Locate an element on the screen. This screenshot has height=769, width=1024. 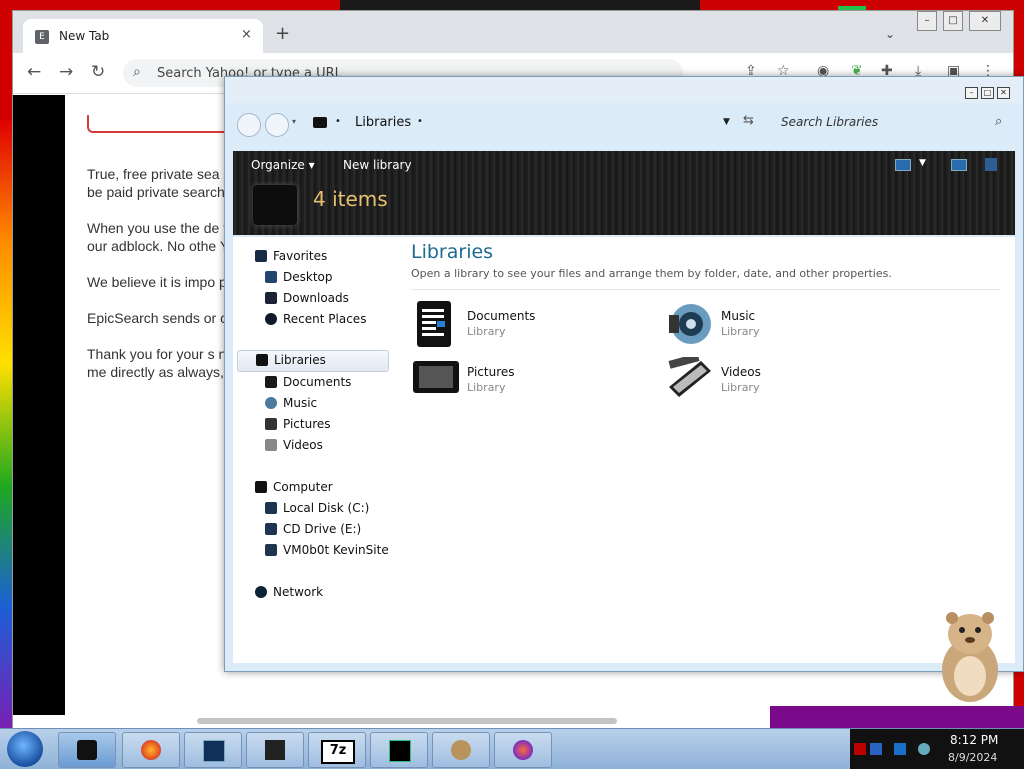
nav-favorites: Favorites is located at coordinates (333, 257).